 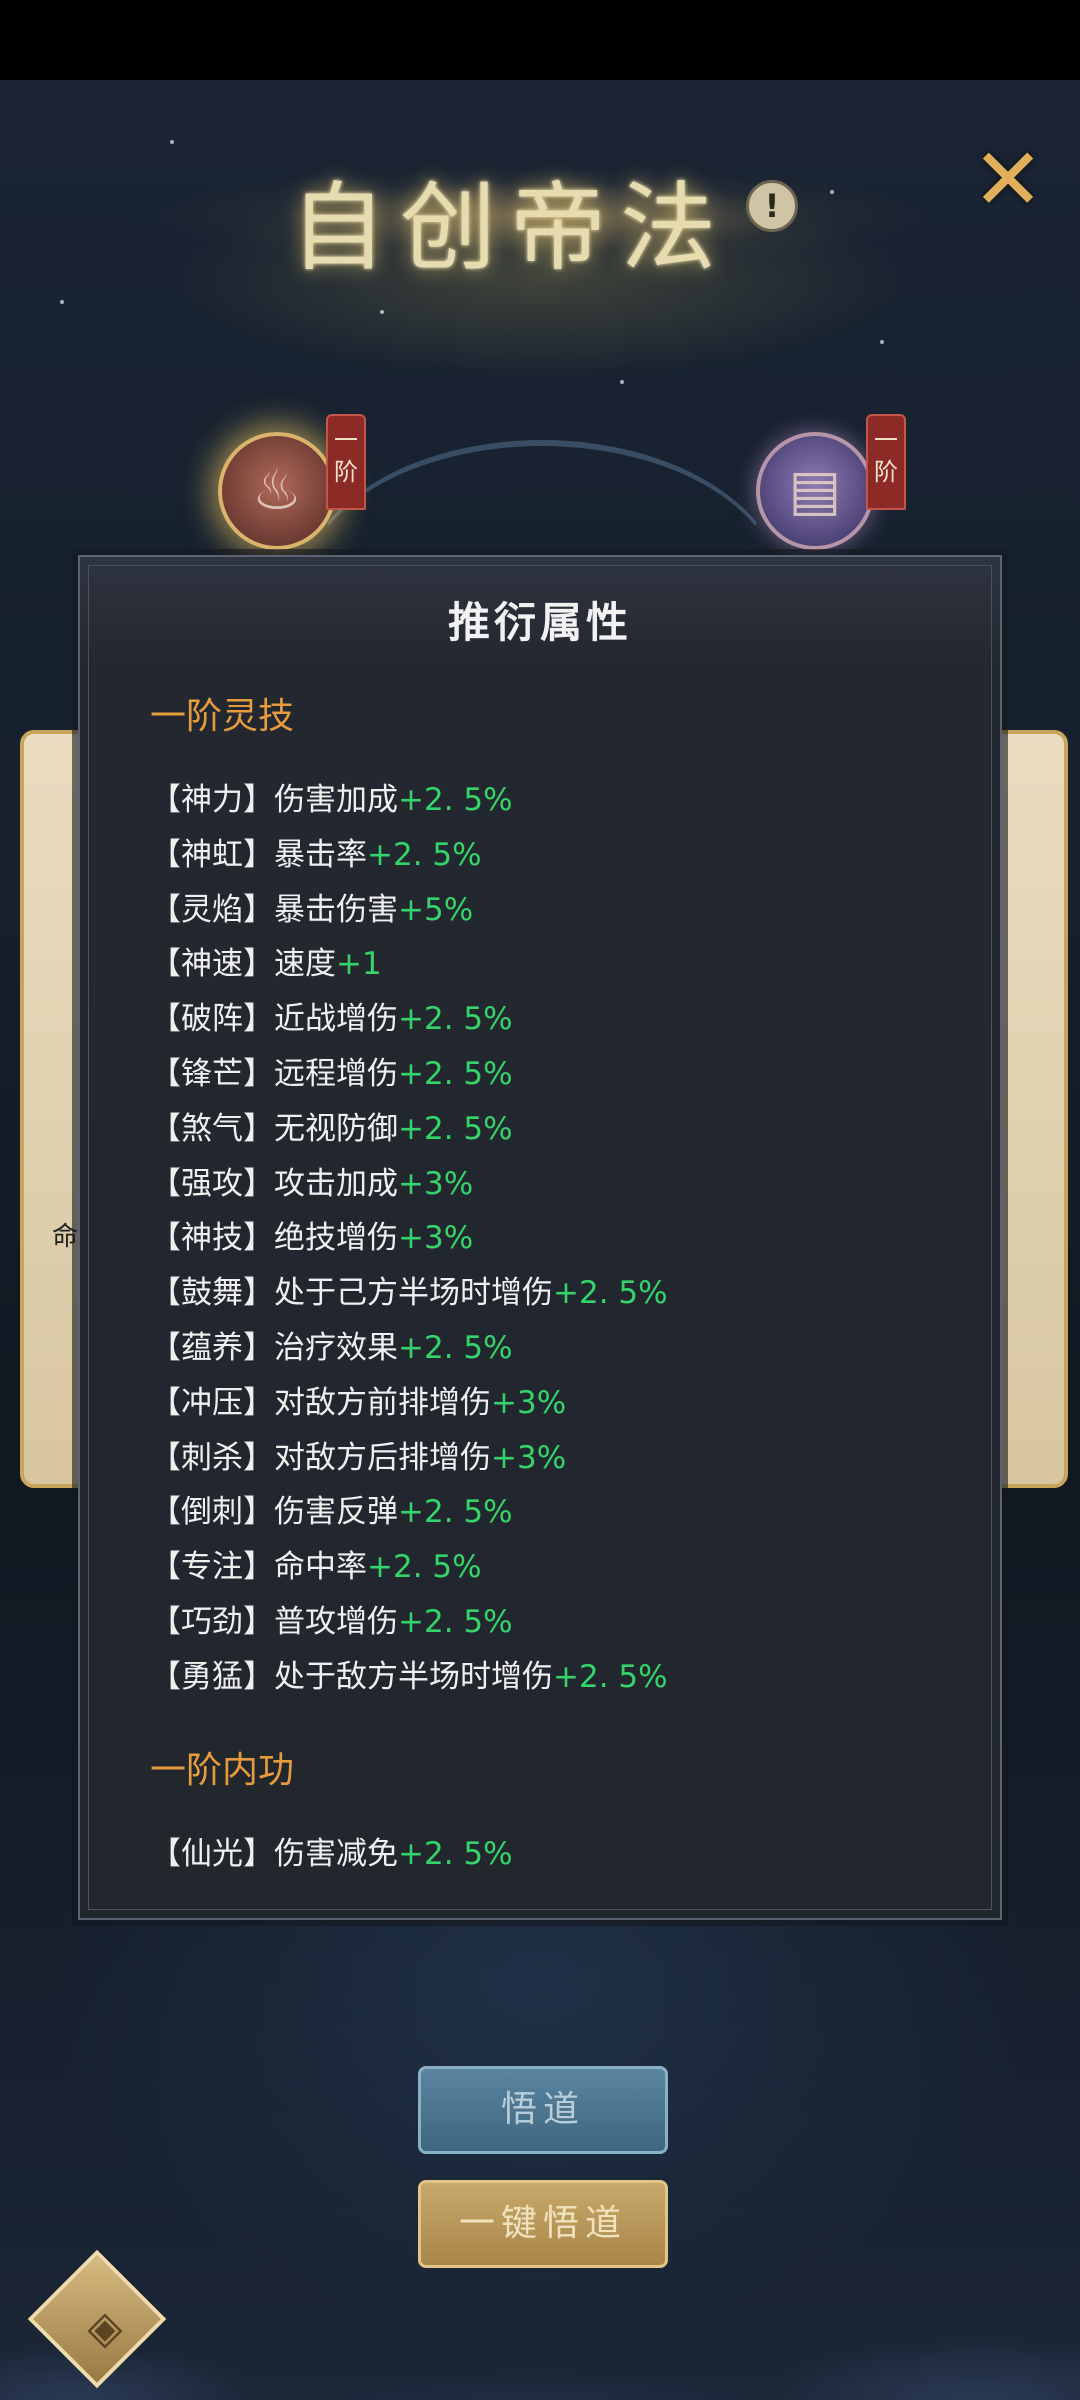 I want to click on attribute-name: 【锋芒】, so click(x=212, y=1073).